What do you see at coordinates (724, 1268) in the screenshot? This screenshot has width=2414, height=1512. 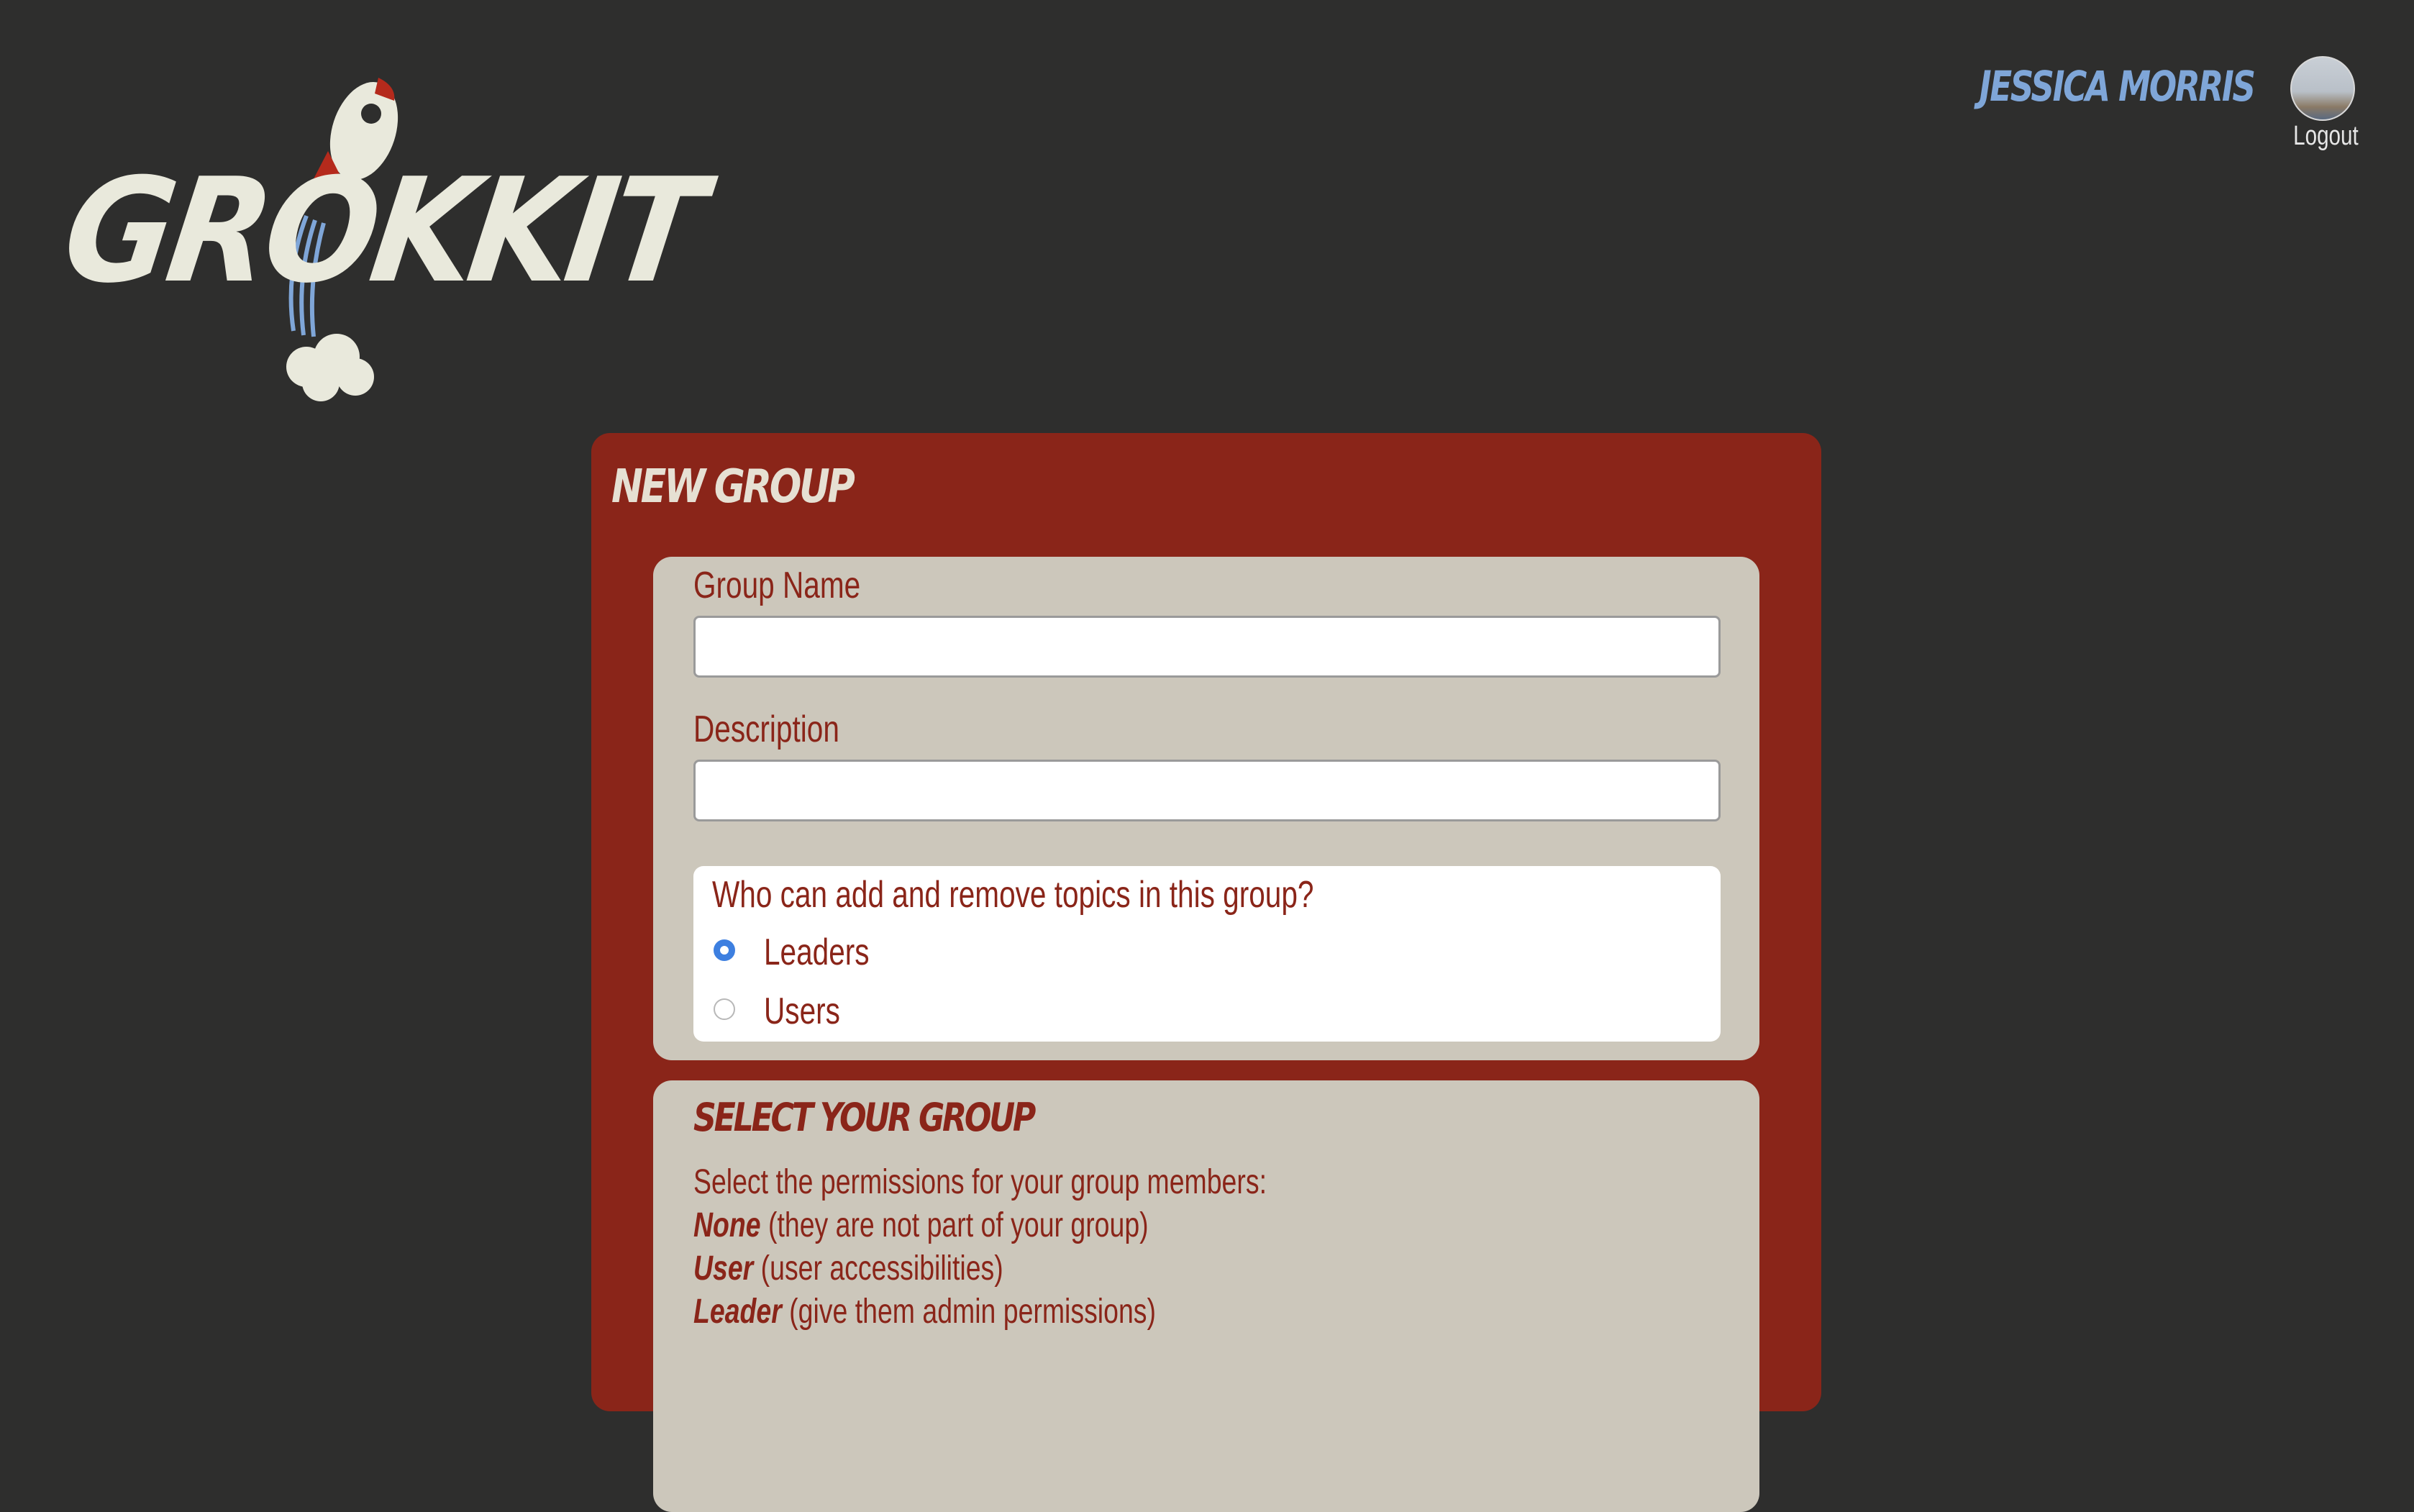 I see `permission-name: User` at bounding box center [724, 1268].